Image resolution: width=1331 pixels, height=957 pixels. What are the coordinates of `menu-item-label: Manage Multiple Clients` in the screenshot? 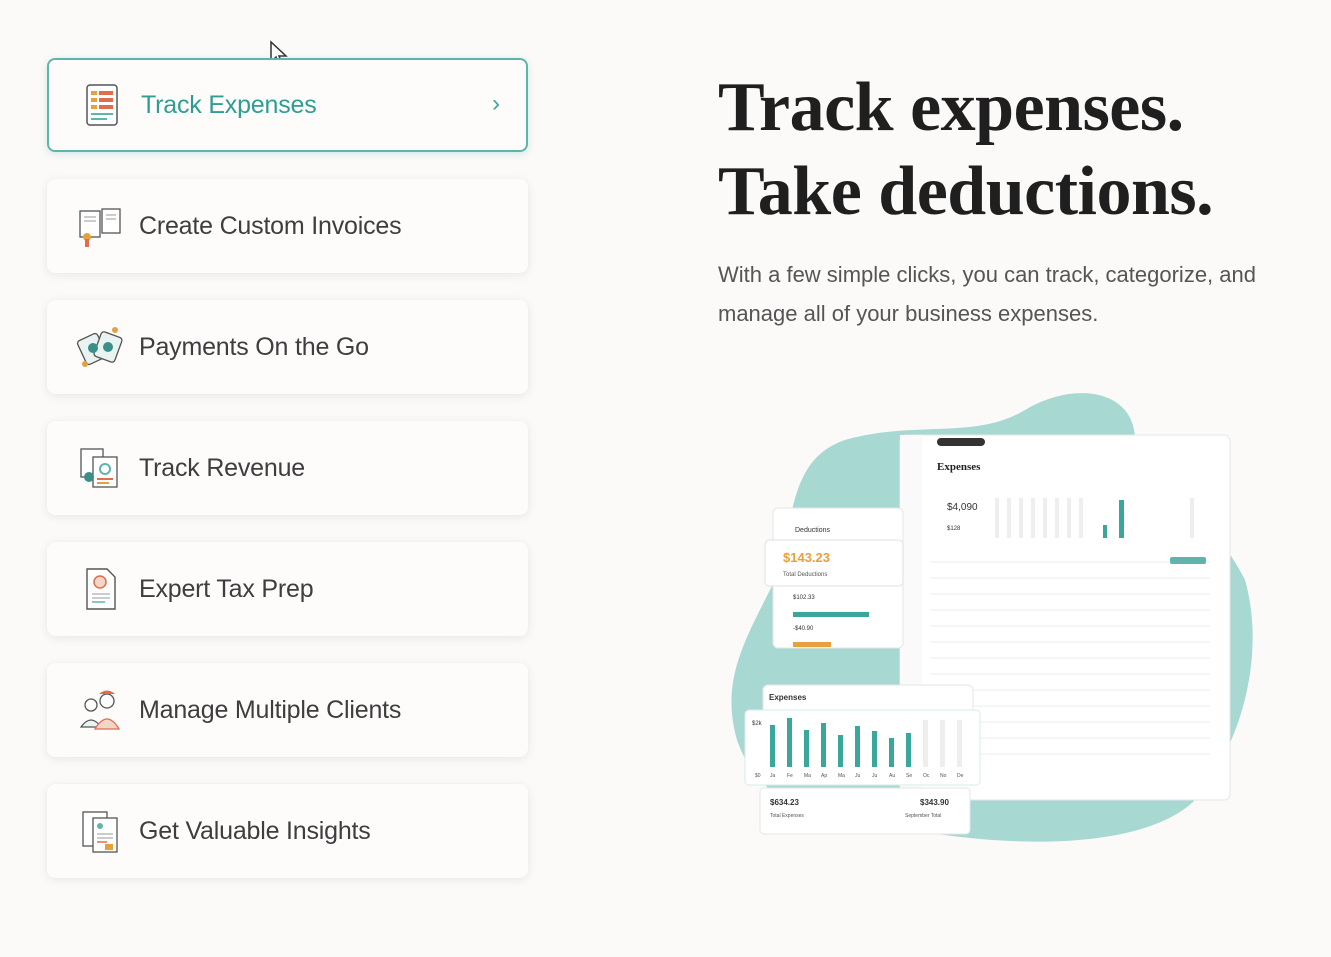 It's located at (270, 709).